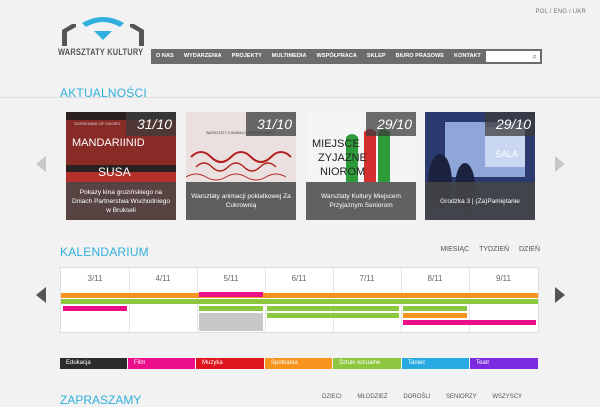 The width and height of the screenshot is (600, 407). I want to click on calendar-day-label: 6/11, so click(299, 278).